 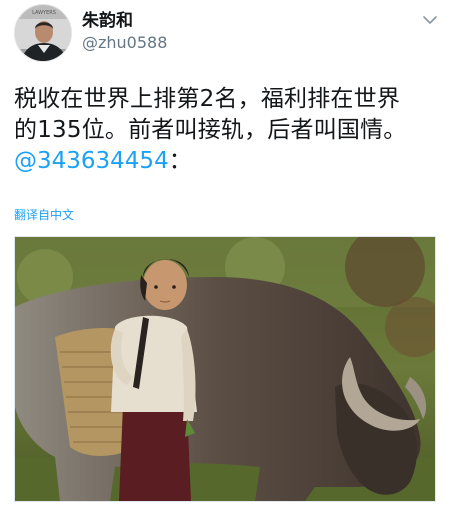 What do you see at coordinates (44, 13) in the screenshot?
I see `avatar-logo-text: LAWYERS` at bounding box center [44, 13].